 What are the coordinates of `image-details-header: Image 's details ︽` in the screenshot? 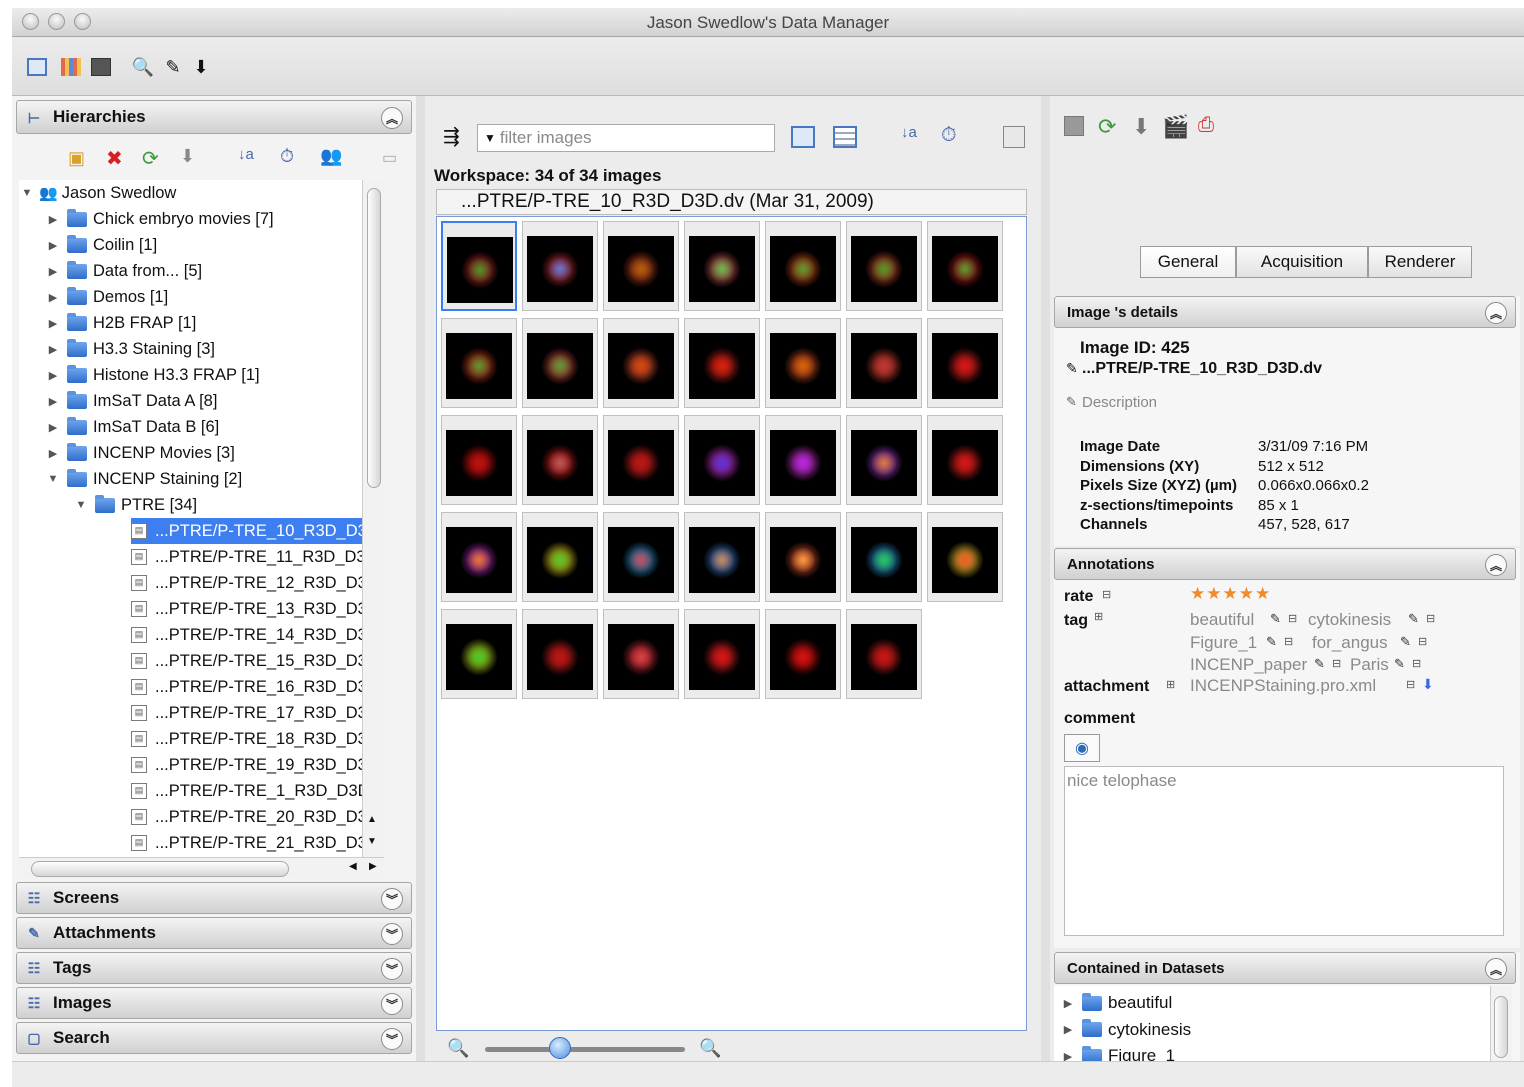 It's located at (1285, 312).